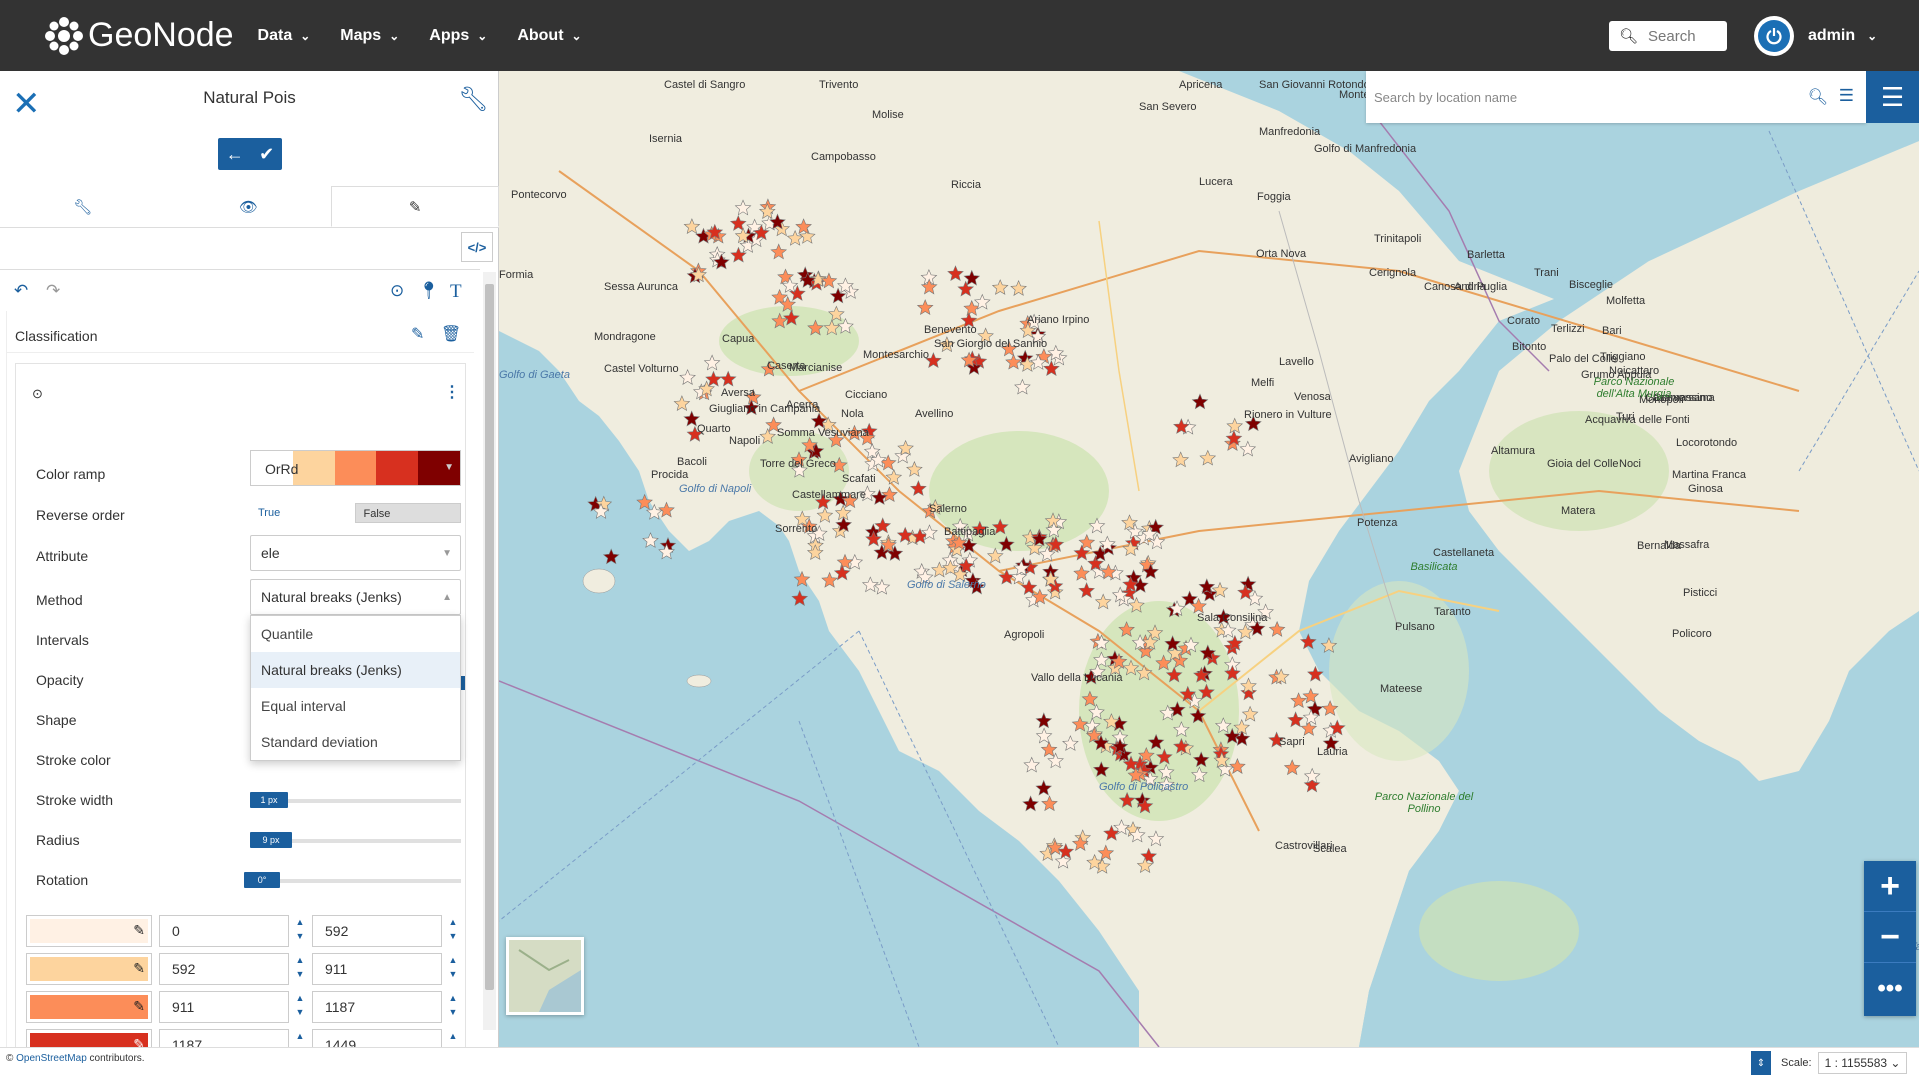 This screenshot has height=1080, width=1919. What do you see at coordinates (463, 683) in the screenshot?
I see `opacity-slider-handle` at bounding box center [463, 683].